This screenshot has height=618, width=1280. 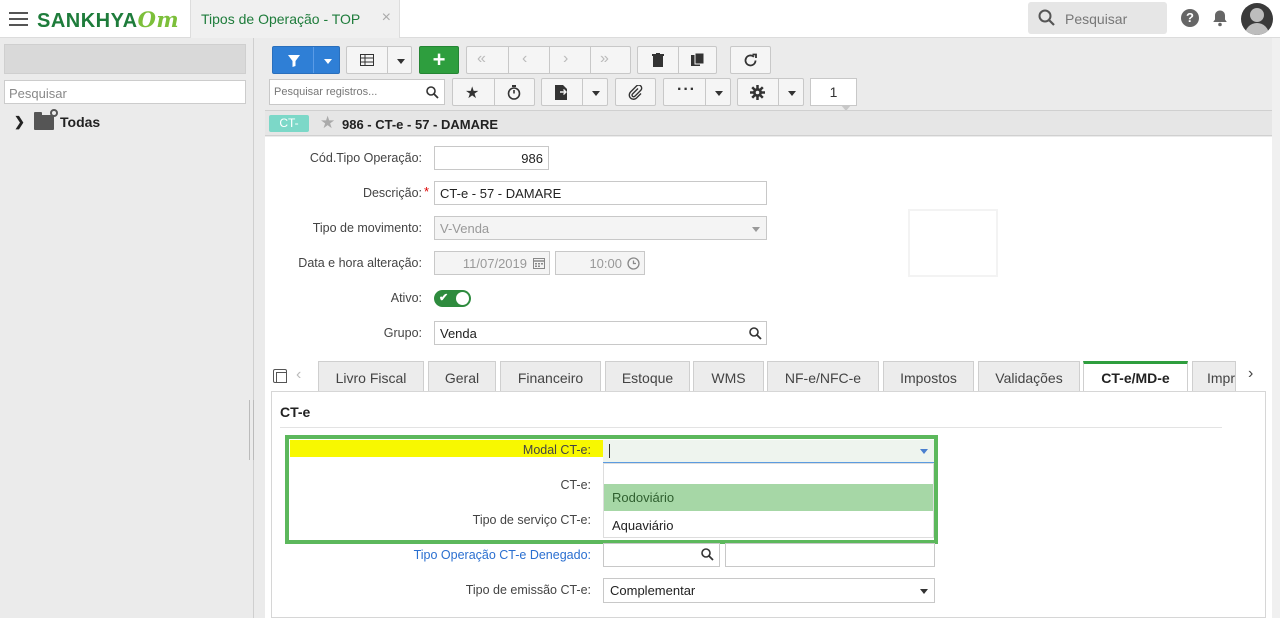 What do you see at coordinates (928, 376) in the screenshot?
I see `tab-impostos: Impostos` at bounding box center [928, 376].